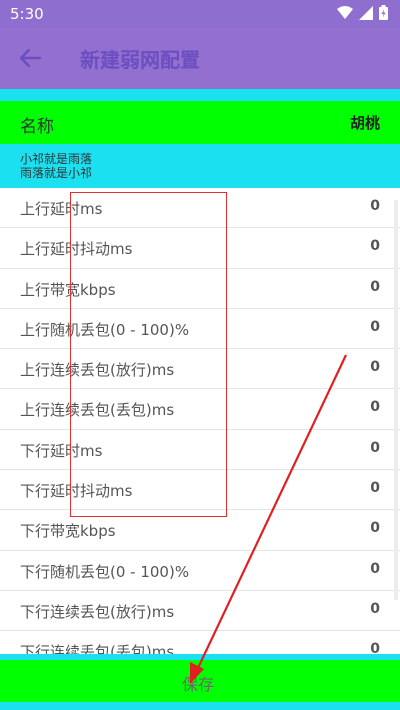  I want to click on scrollbar, so click(396, 400).